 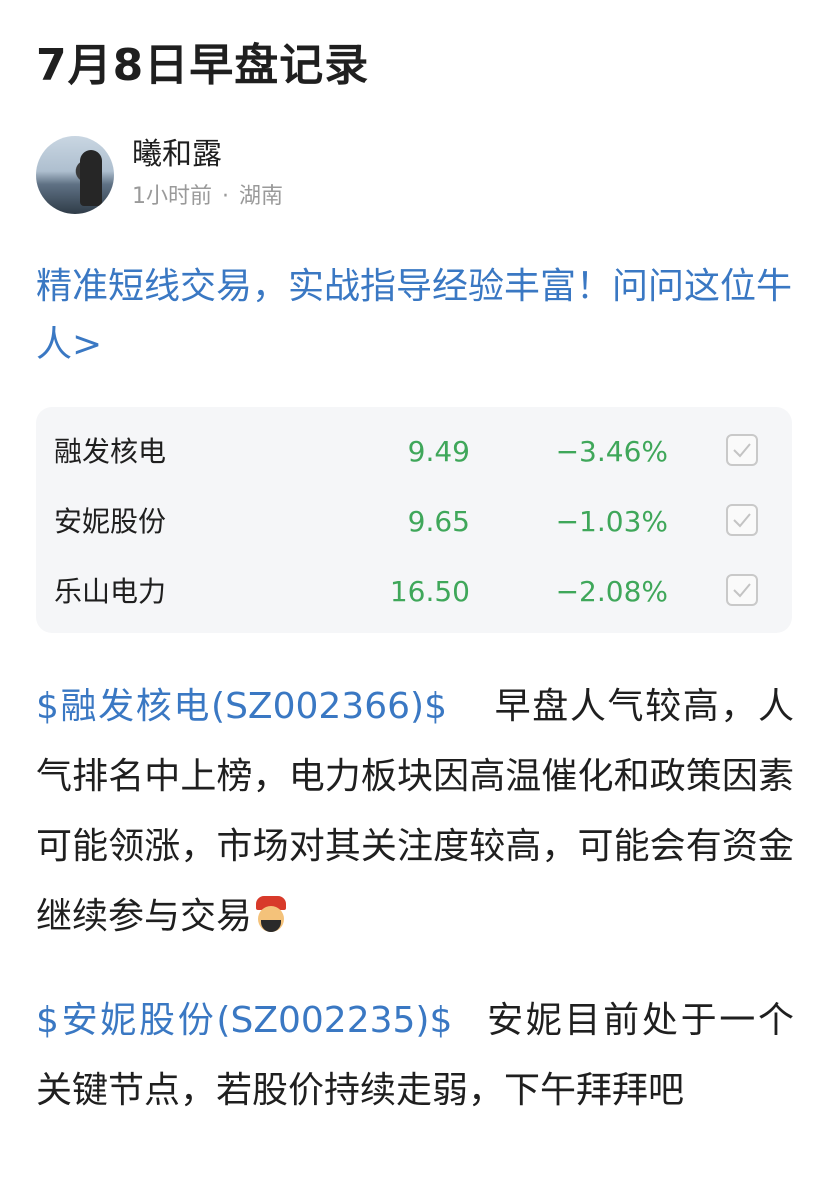 What do you see at coordinates (416, 316) in the screenshot?
I see `promo-link: 精准短线交易，实战指导经验丰富！问问这位牛人>` at bounding box center [416, 316].